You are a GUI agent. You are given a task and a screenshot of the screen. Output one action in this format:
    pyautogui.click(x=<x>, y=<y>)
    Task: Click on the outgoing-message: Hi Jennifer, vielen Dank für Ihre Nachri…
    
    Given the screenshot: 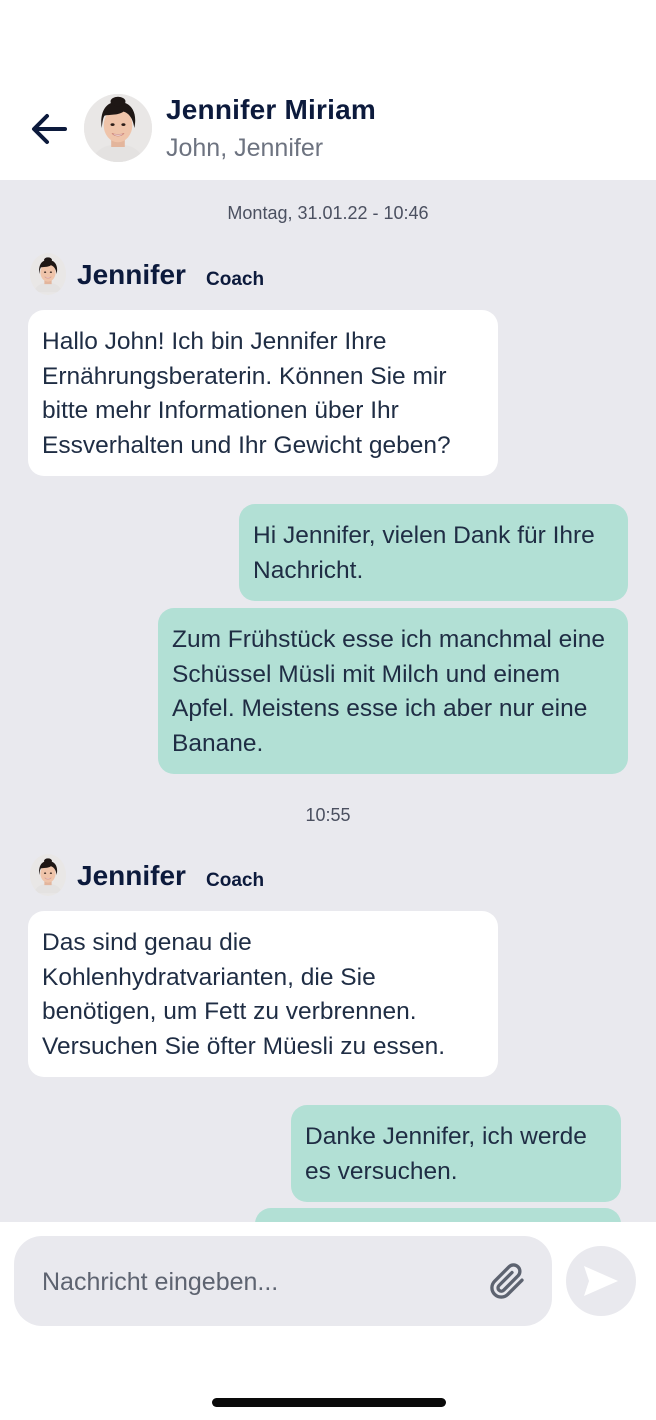 What is the action you would take?
    pyautogui.click(x=433, y=552)
    